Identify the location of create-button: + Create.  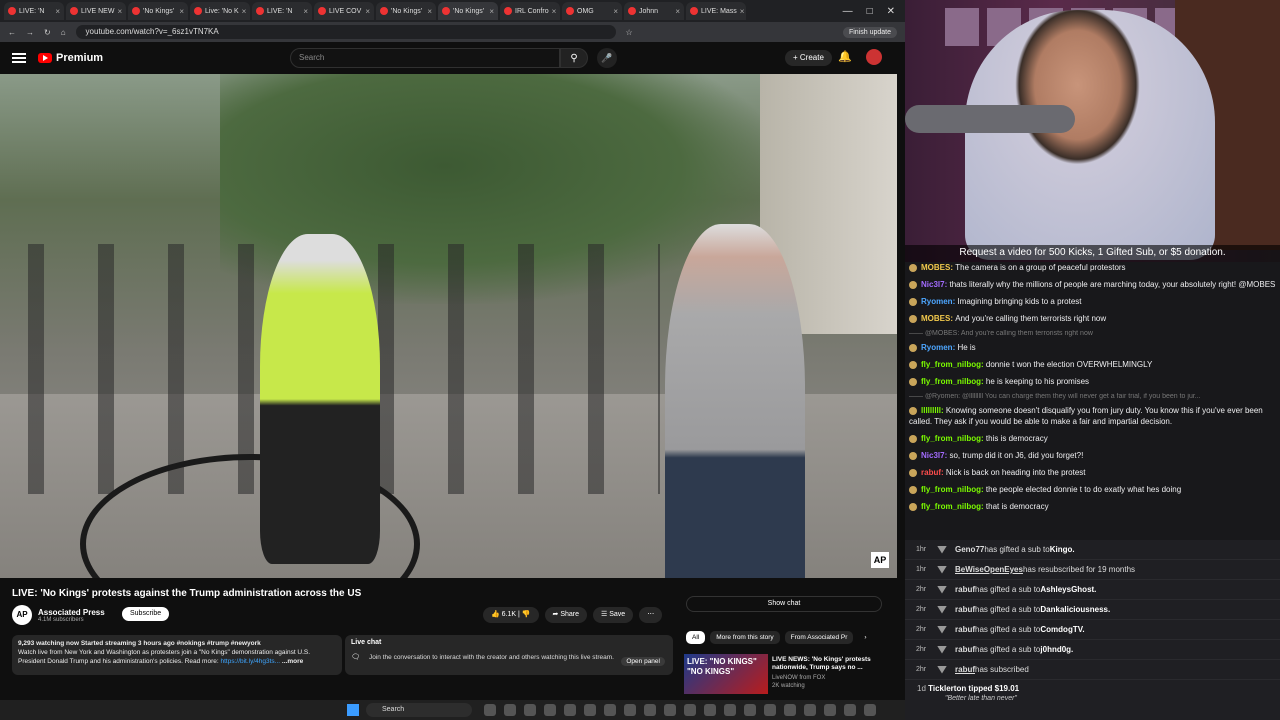
(808, 58).